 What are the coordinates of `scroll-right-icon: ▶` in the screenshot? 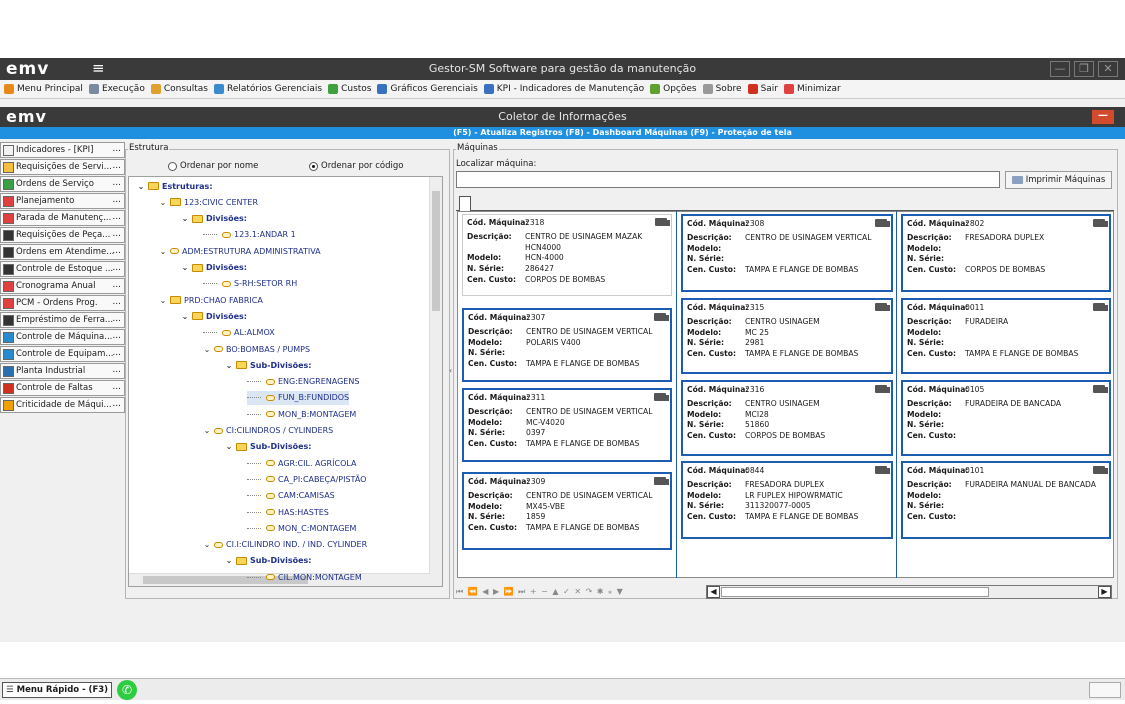 It's located at (1104, 592).